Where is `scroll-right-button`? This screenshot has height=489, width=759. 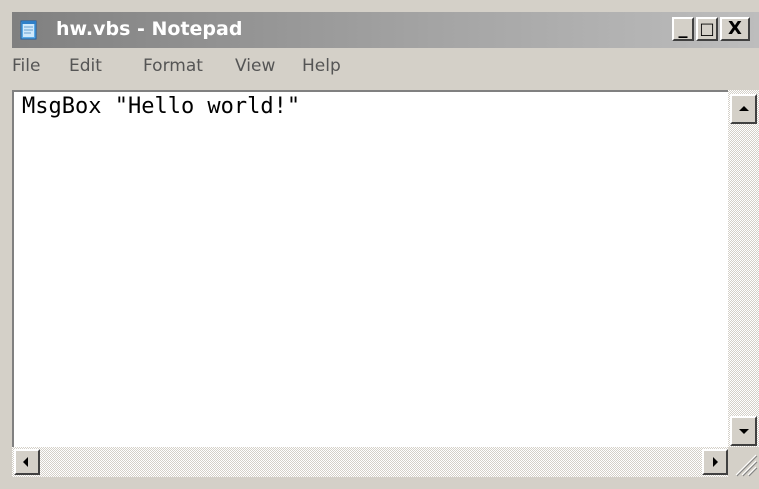
scroll-right-button is located at coordinates (715, 462).